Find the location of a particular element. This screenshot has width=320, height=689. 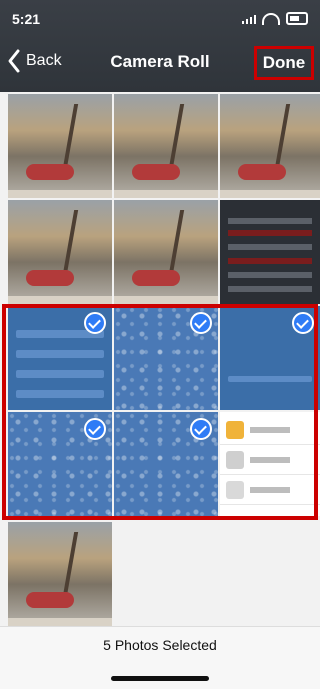

navigation-bar: Back Camera Roll Done is located at coordinates (160, 62).